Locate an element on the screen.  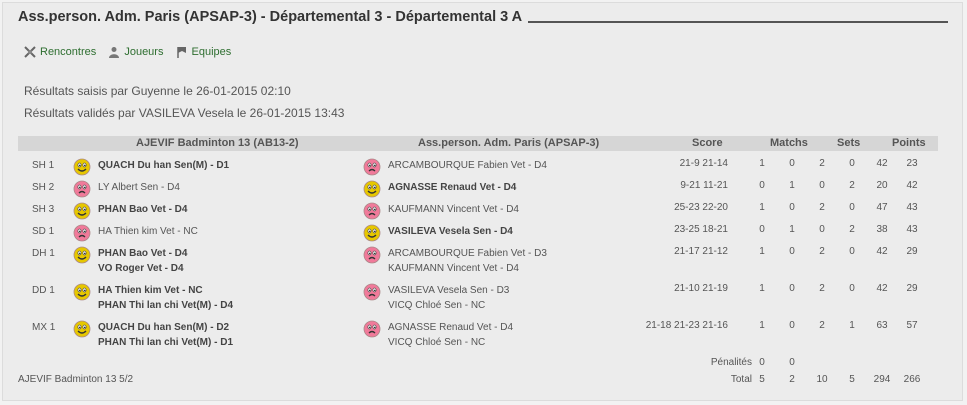
total-m1: 5 is located at coordinates (762, 379).